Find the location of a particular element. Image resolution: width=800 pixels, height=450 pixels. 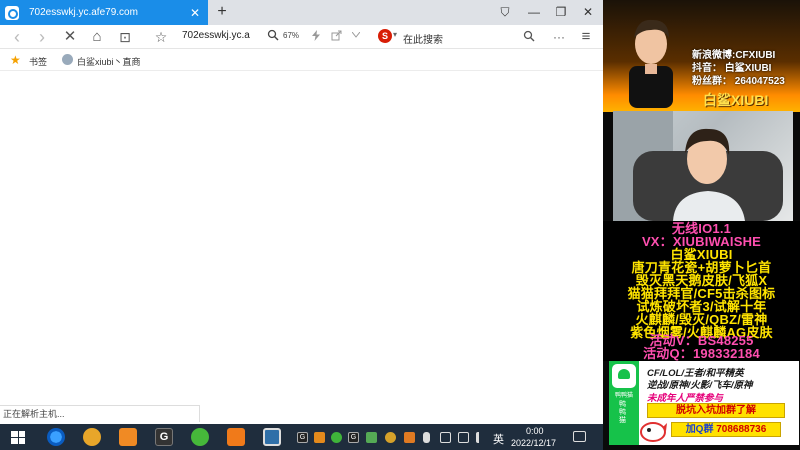

game-g-app-icon: G is located at coordinates (164, 437).